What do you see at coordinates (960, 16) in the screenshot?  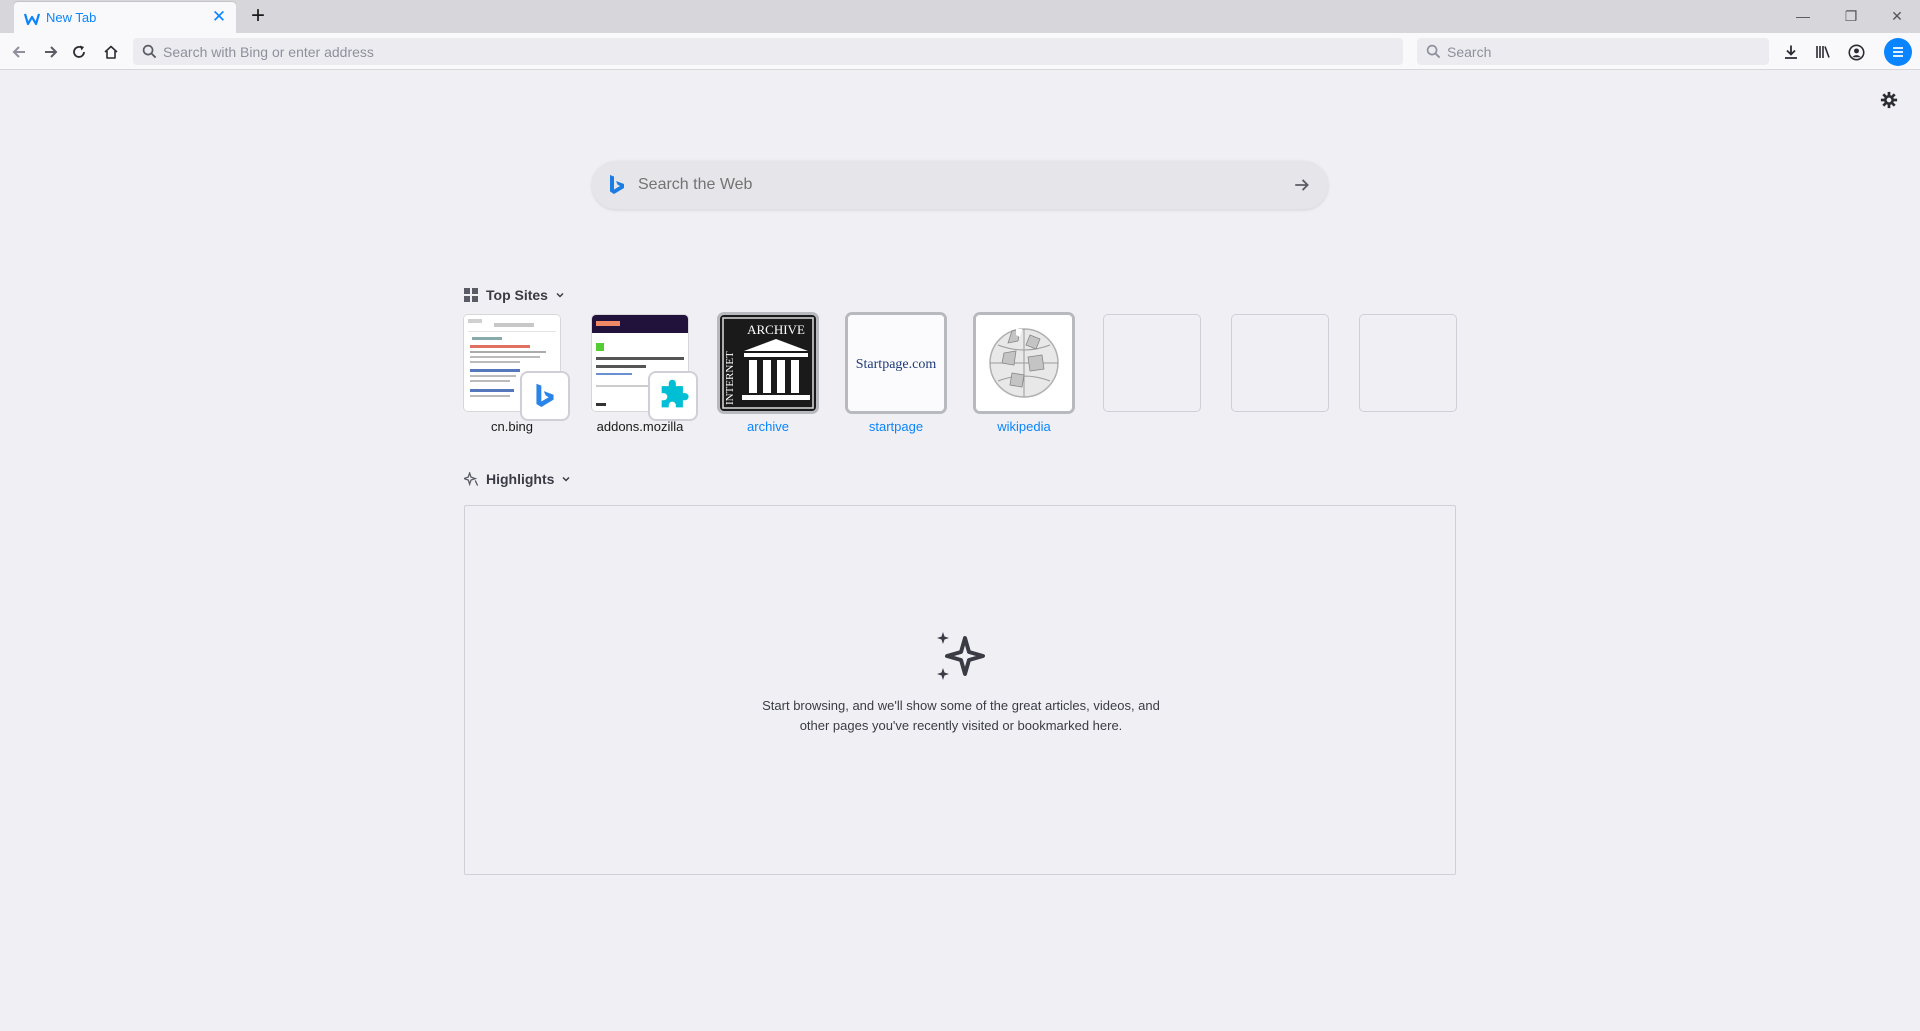 I see `tab-strip: New Tab ✕ + — ❐ ✕` at bounding box center [960, 16].